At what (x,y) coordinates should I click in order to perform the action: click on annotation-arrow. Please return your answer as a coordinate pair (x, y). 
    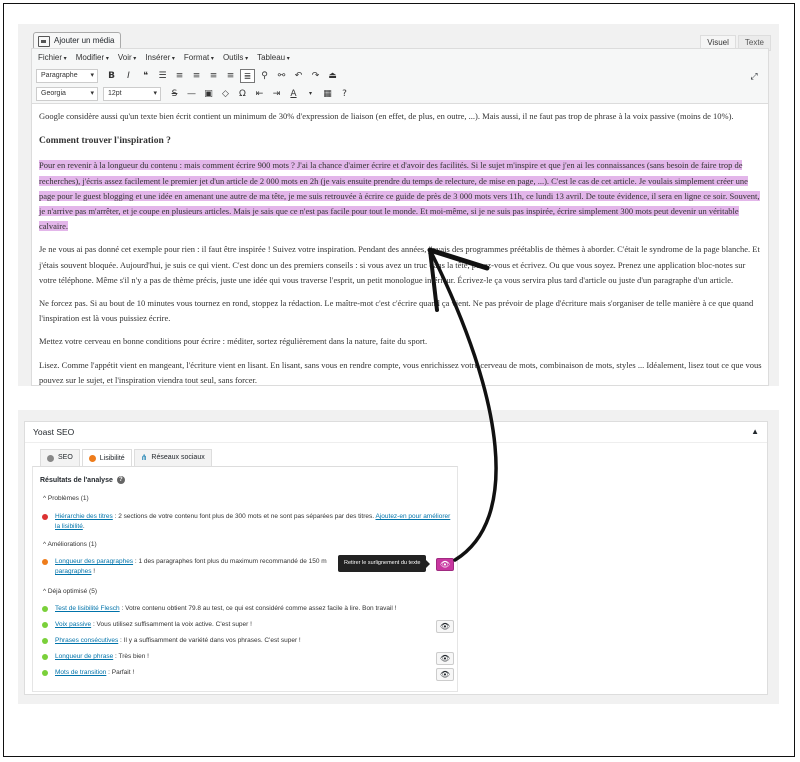
    Looking at the image, I should click on (462, 404).